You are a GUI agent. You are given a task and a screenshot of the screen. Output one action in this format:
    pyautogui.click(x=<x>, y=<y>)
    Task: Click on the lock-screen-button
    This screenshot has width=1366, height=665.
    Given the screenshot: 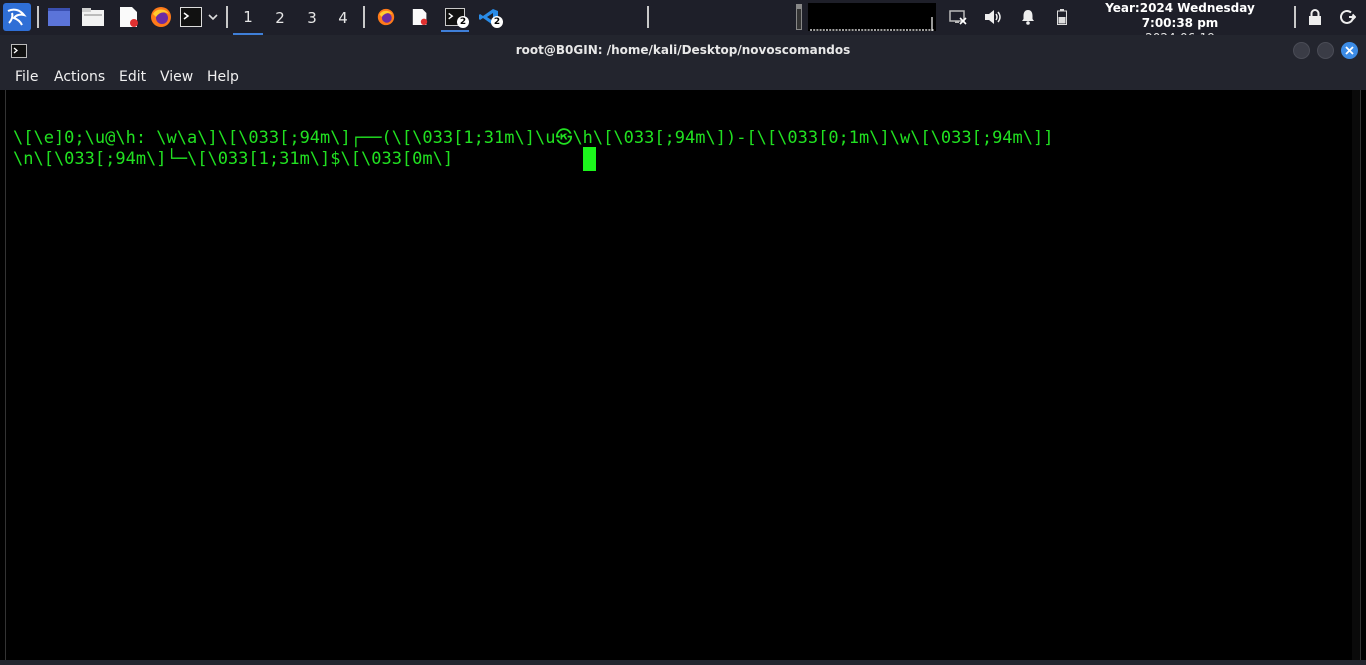 What is the action you would take?
    pyautogui.click(x=1315, y=17)
    